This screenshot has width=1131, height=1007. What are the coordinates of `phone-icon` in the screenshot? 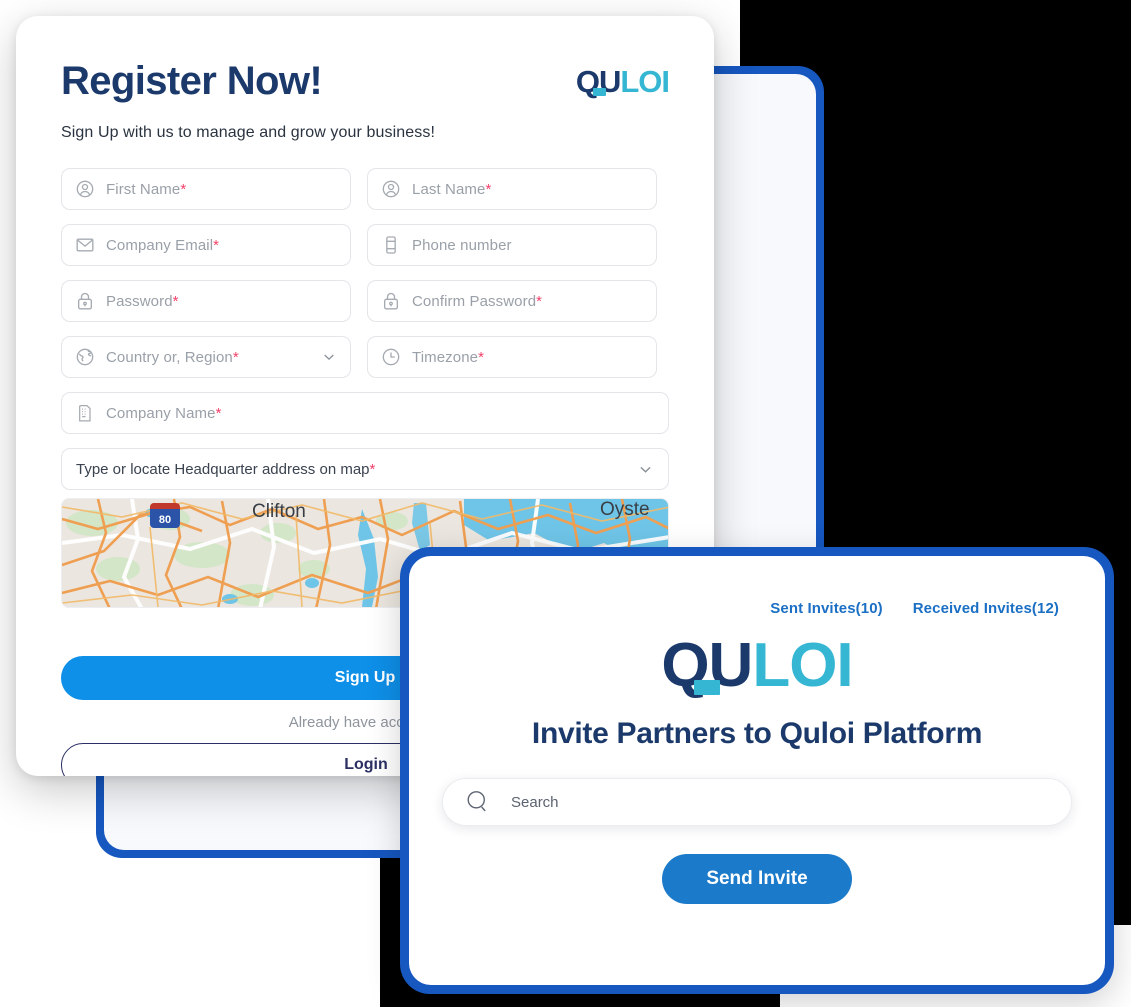 It's located at (391, 245).